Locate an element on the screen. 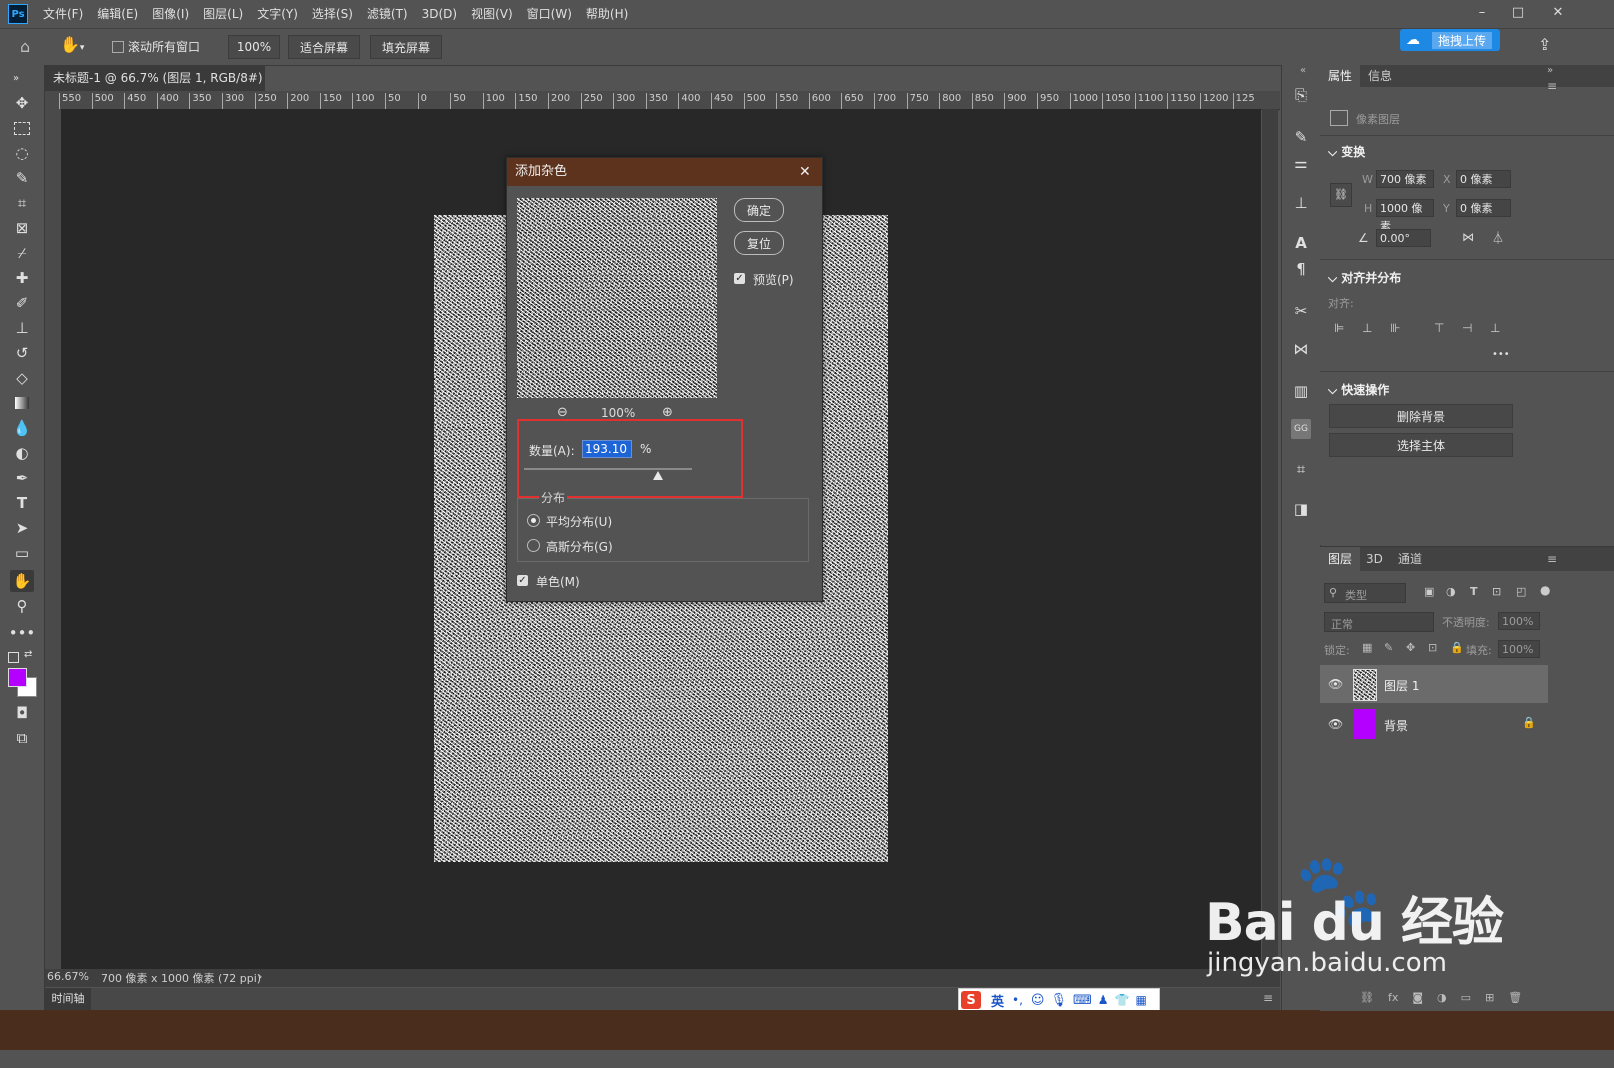  healing-brush-tool-icon: ✚ is located at coordinates (22, 278).